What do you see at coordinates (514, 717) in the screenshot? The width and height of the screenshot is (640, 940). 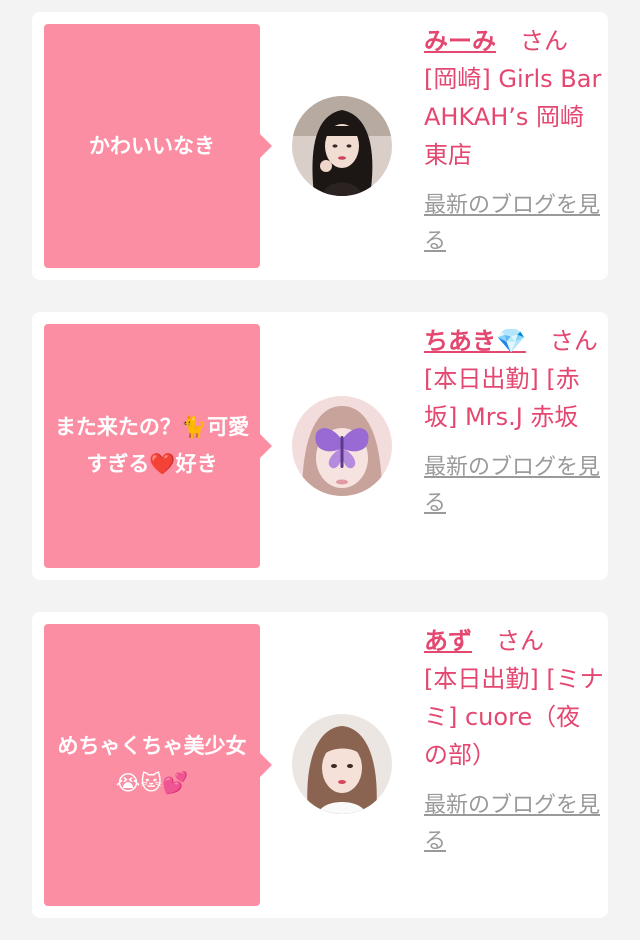 I see `store-line: [本日出勤] [ミナミ] cuore（夜の部）` at bounding box center [514, 717].